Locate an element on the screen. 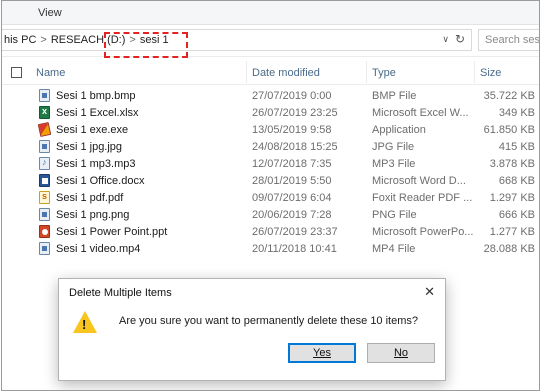  pdf-file-icon is located at coordinates (44, 197).